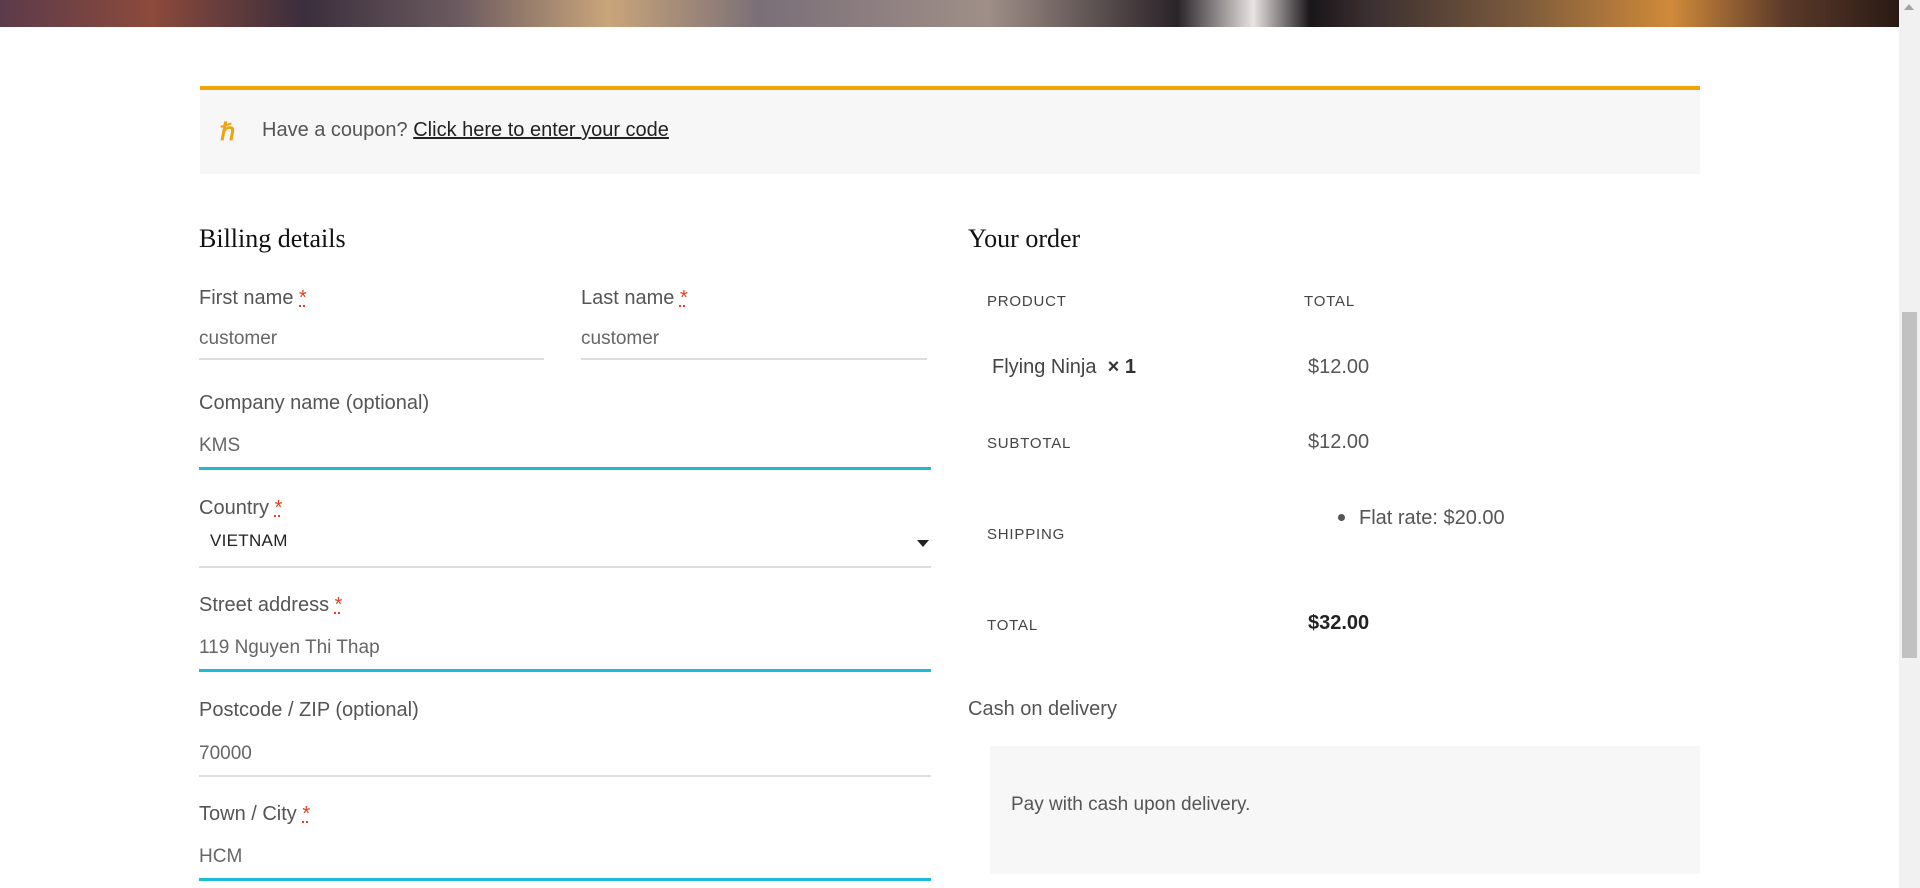 The image size is (1920, 888). Describe the element at coordinates (1024, 238) in the screenshot. I see `your-order-title: Your order` at that location.